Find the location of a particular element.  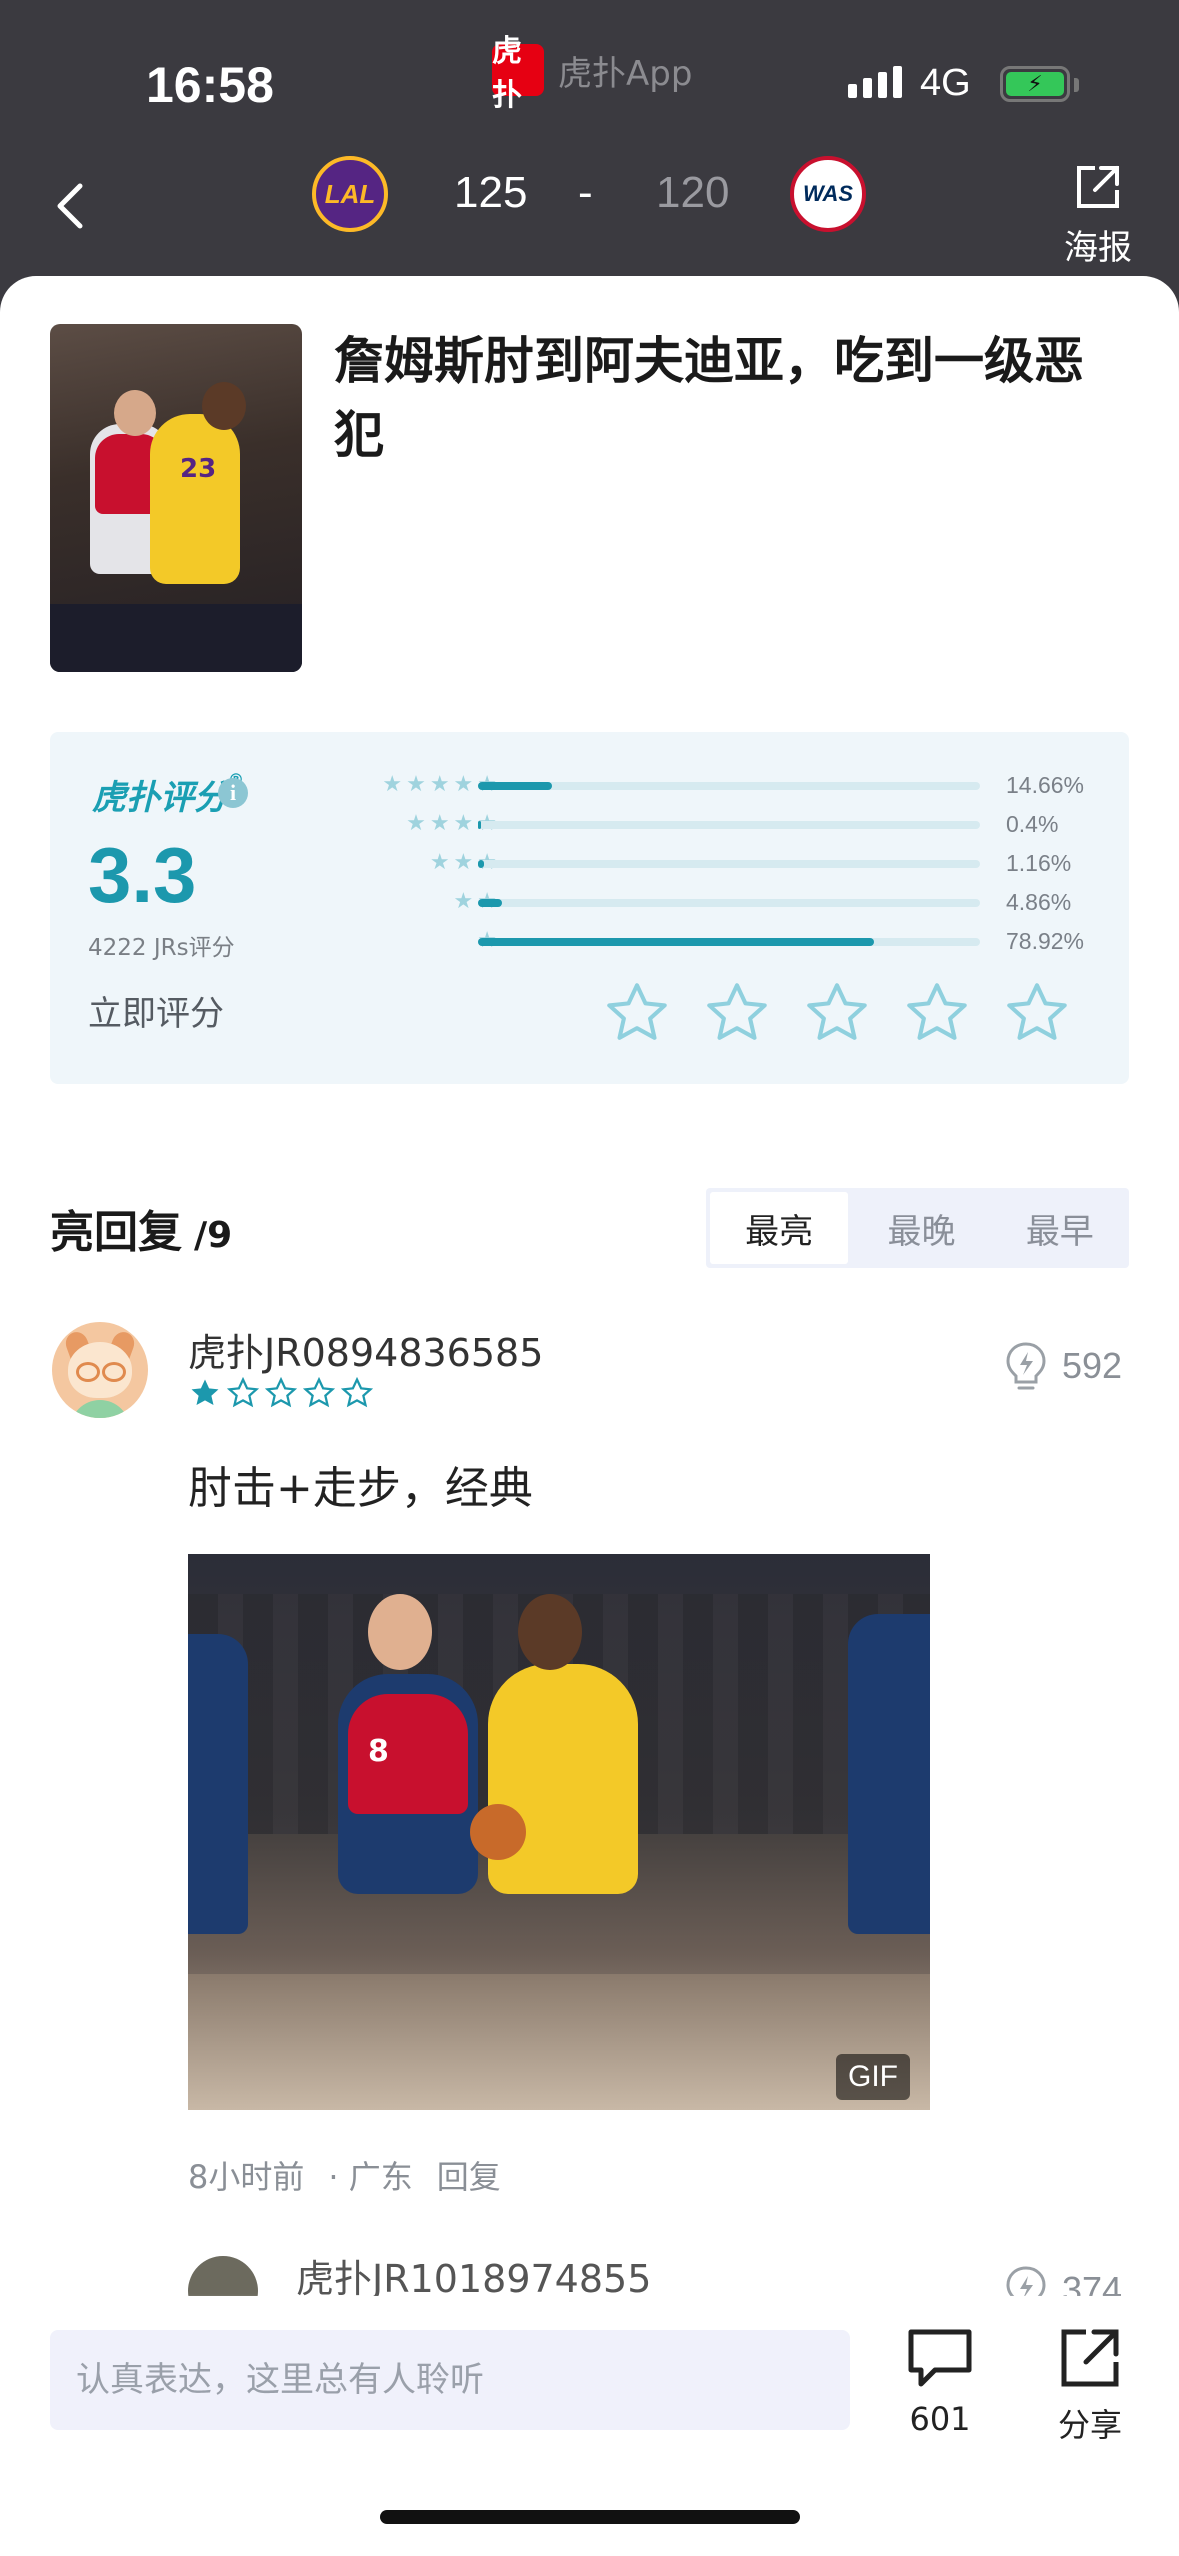

comment-meta: 8小时前 · 广东 回复 is located at coordinates (344, 2175).